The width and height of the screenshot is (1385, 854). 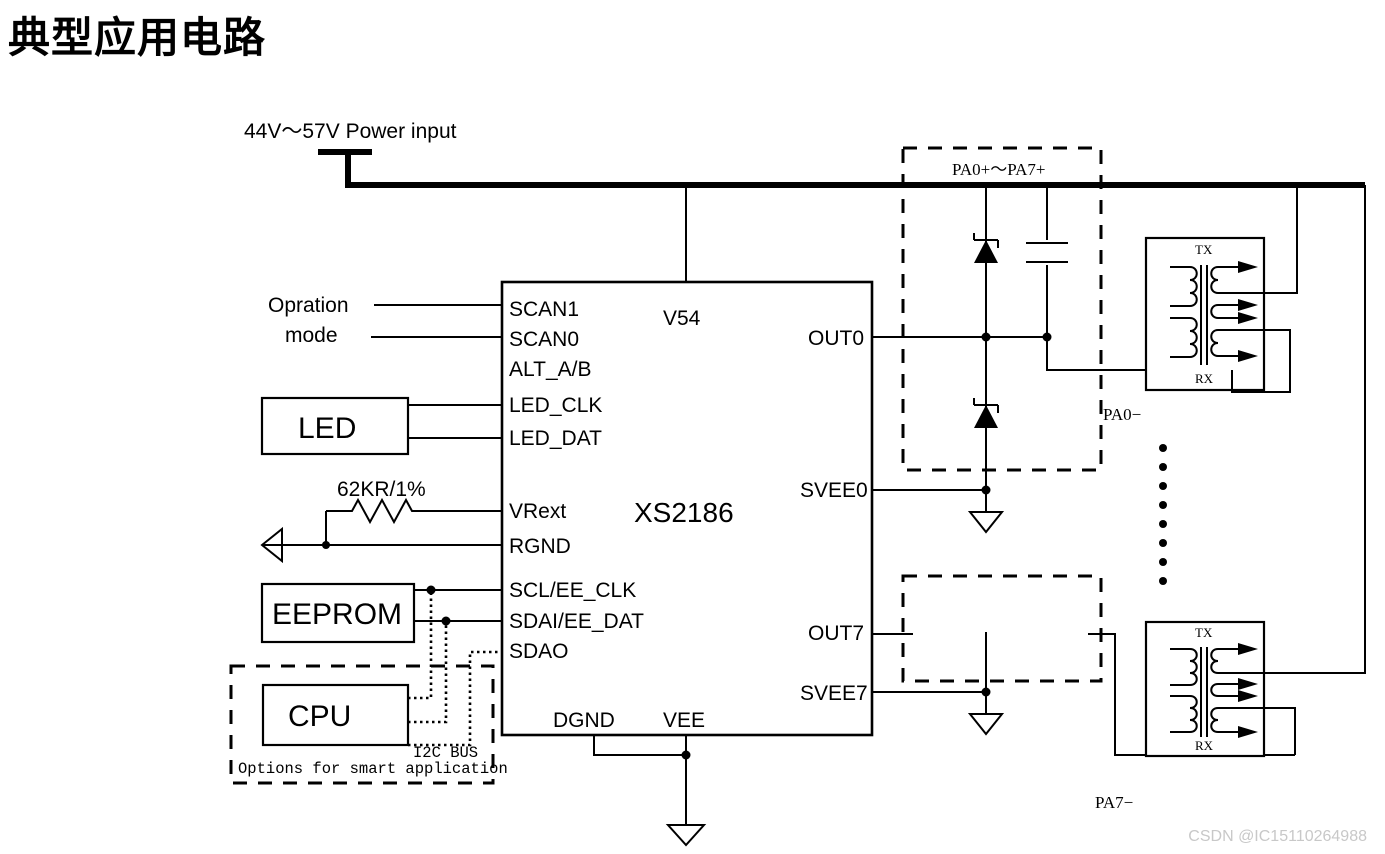 I want to click on junction-rgnd, so click(x=326, y=545).